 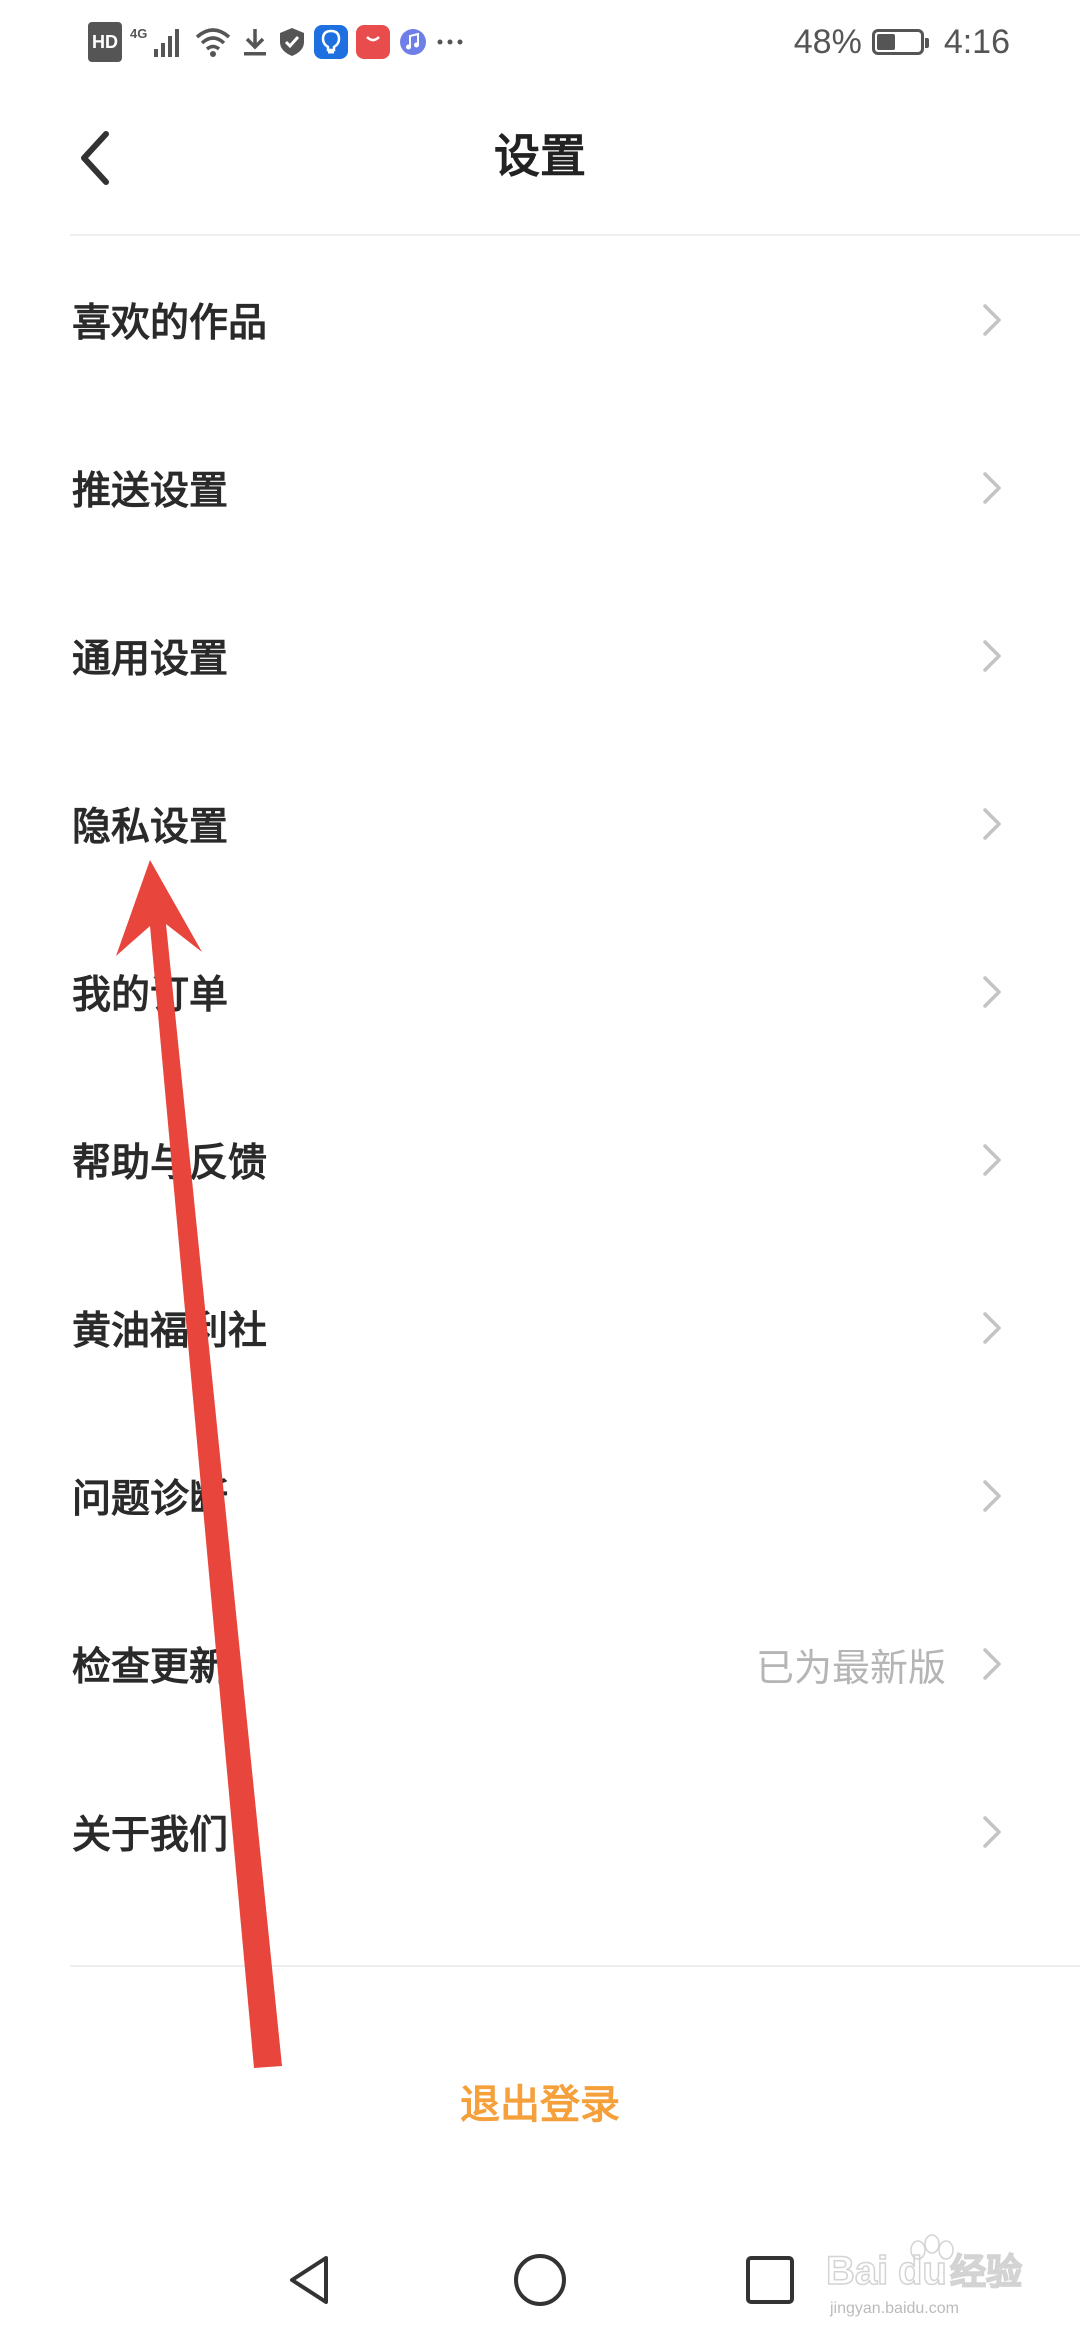 What do you see at coordinates (150, 1499) in the screenshot?
I see `menu-item-label: 问题诊断` at bounding box center [150, 1499].